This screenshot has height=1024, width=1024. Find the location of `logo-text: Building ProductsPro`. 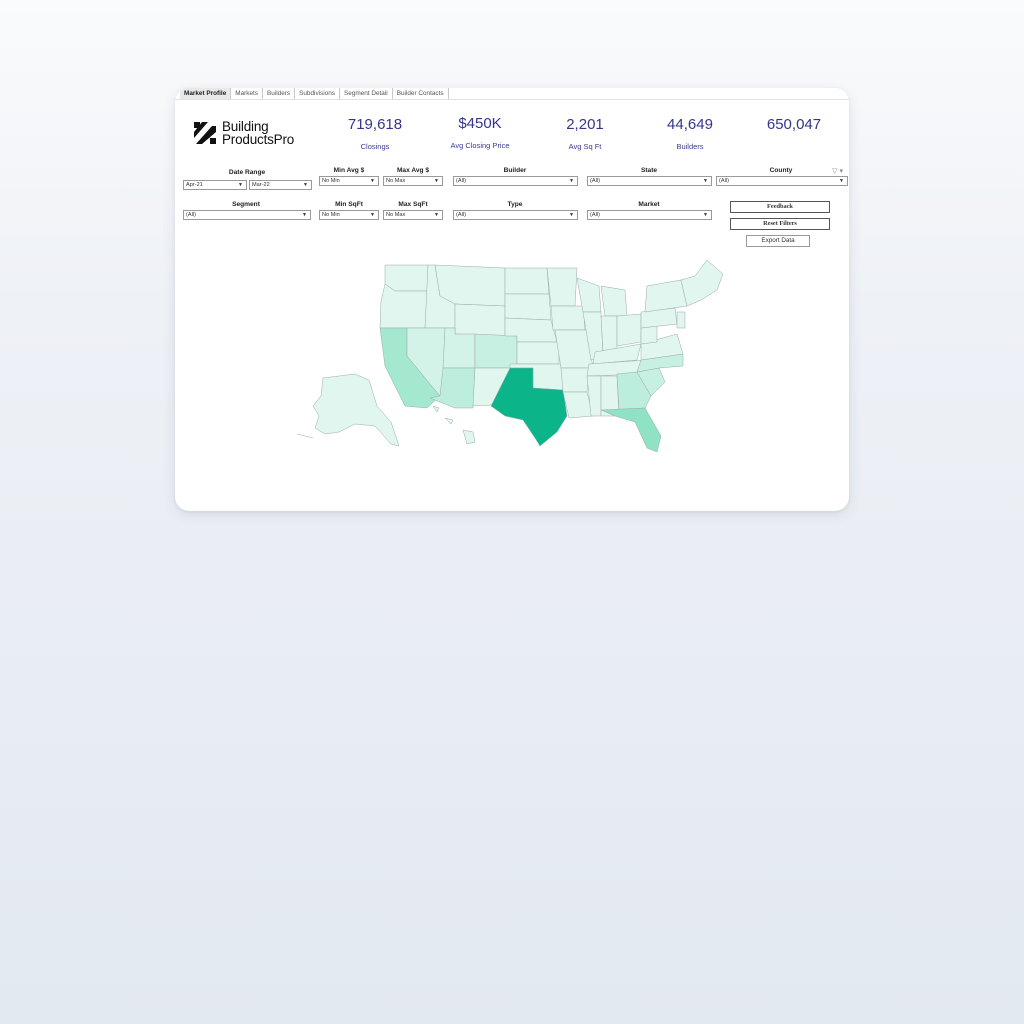

logo-text: Building ProductsPro is located at coordinates (258, 133).